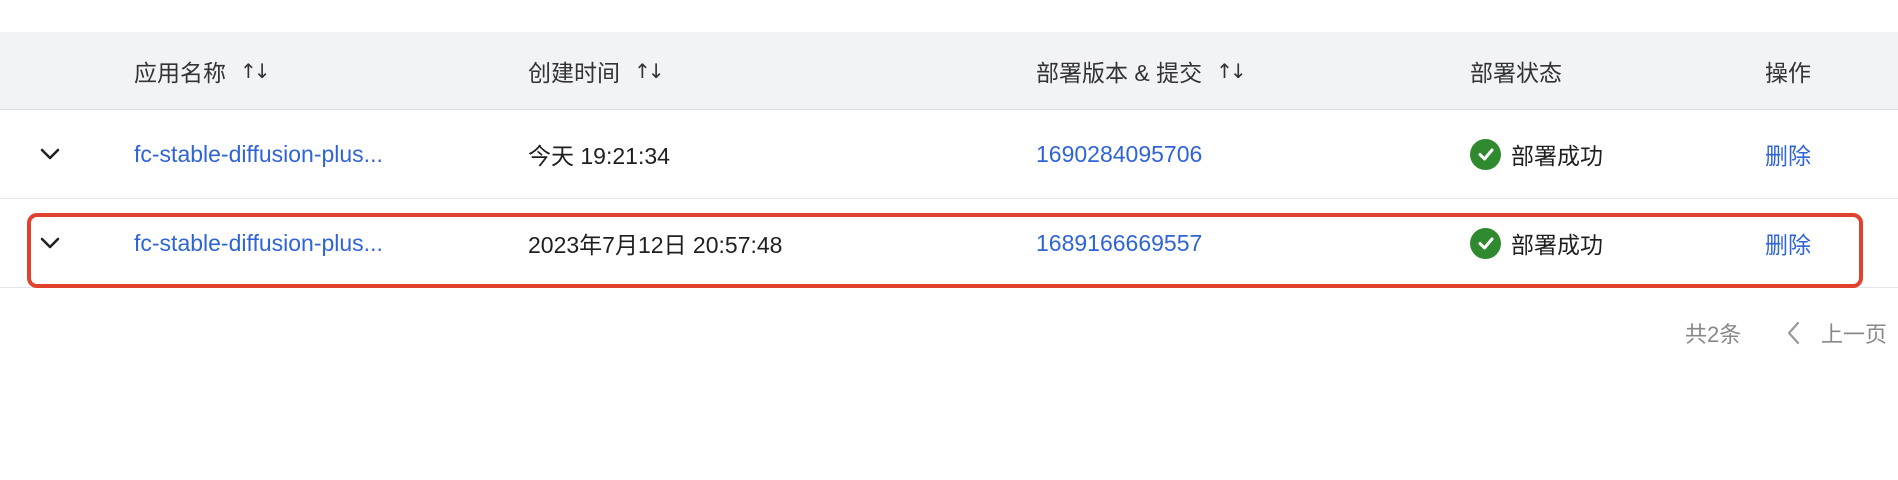 The image size is (1898, 480). I want to click on column-header-actions: 操作, so click(1788, 72).